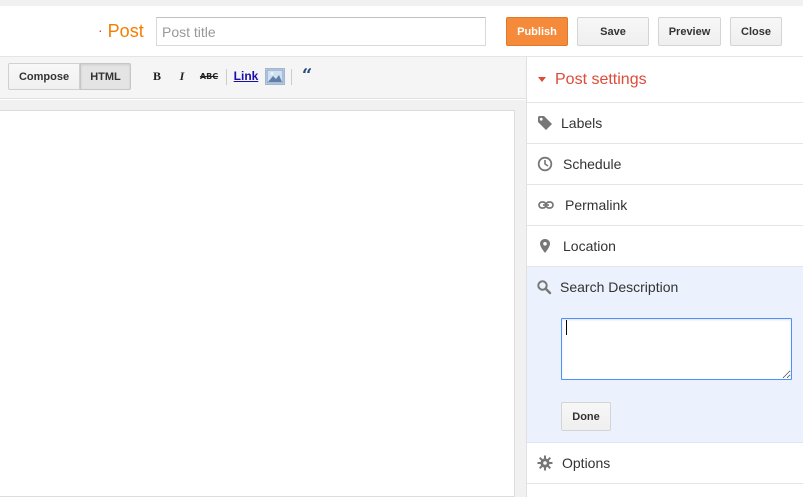 The height and width of the screenshot is (497, 803). I want to click on text-cursor, so click(566, 327).